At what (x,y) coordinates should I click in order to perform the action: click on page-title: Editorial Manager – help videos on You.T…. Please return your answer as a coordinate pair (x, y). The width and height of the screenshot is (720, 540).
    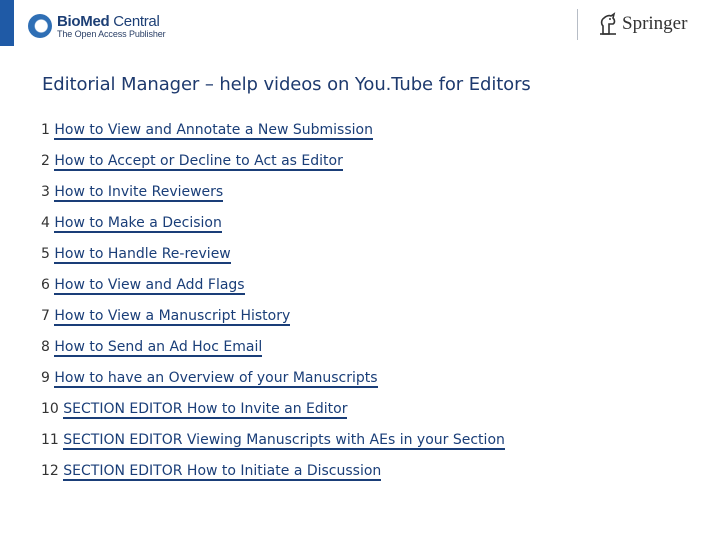
    Looking at the image, I should click on (286, 84).